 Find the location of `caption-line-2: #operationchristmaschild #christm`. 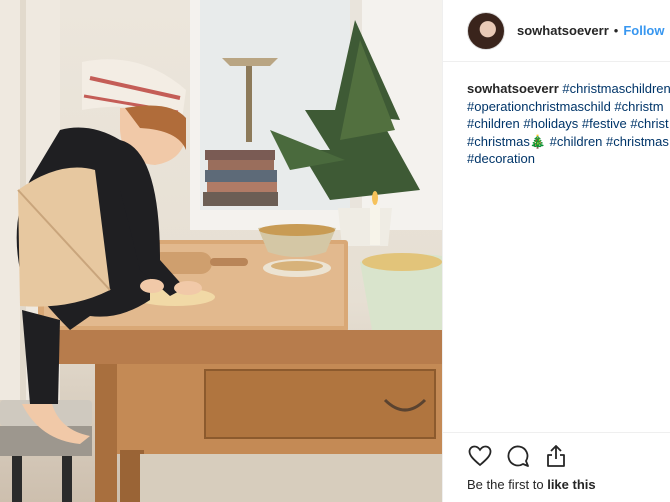

caption-line-2: #operationchristmaschild #christm is located at coordinates (568, 107).